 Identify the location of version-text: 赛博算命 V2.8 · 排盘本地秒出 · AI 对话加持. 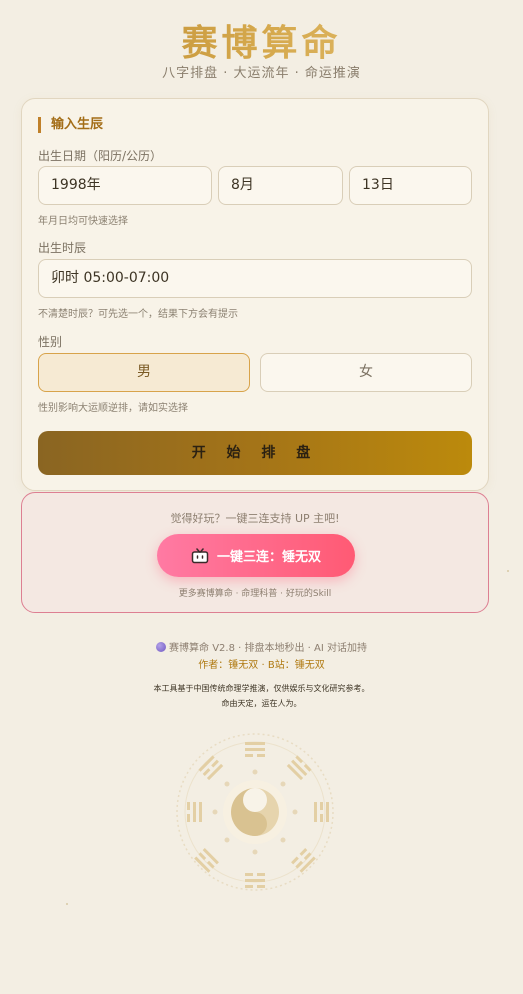
(268, 648).